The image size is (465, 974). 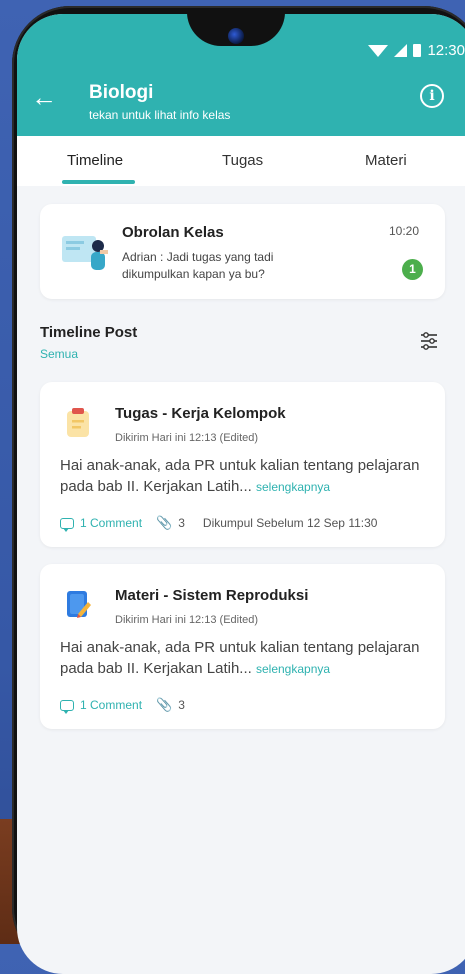 What do you see at coordinates (59, 354) in the screenshot?
I see `timeline-filter-value: Semua` at bounding box center [59, 354].